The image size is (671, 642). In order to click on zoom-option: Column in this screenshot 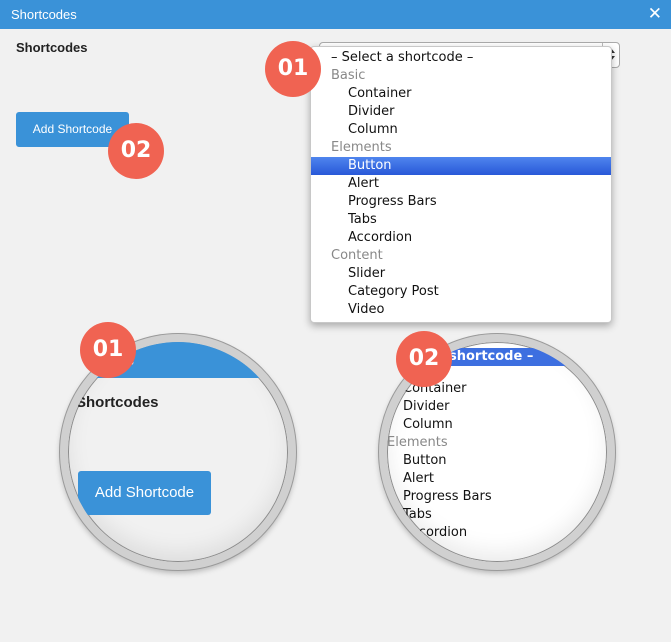, I will do `click(428, 424)`.